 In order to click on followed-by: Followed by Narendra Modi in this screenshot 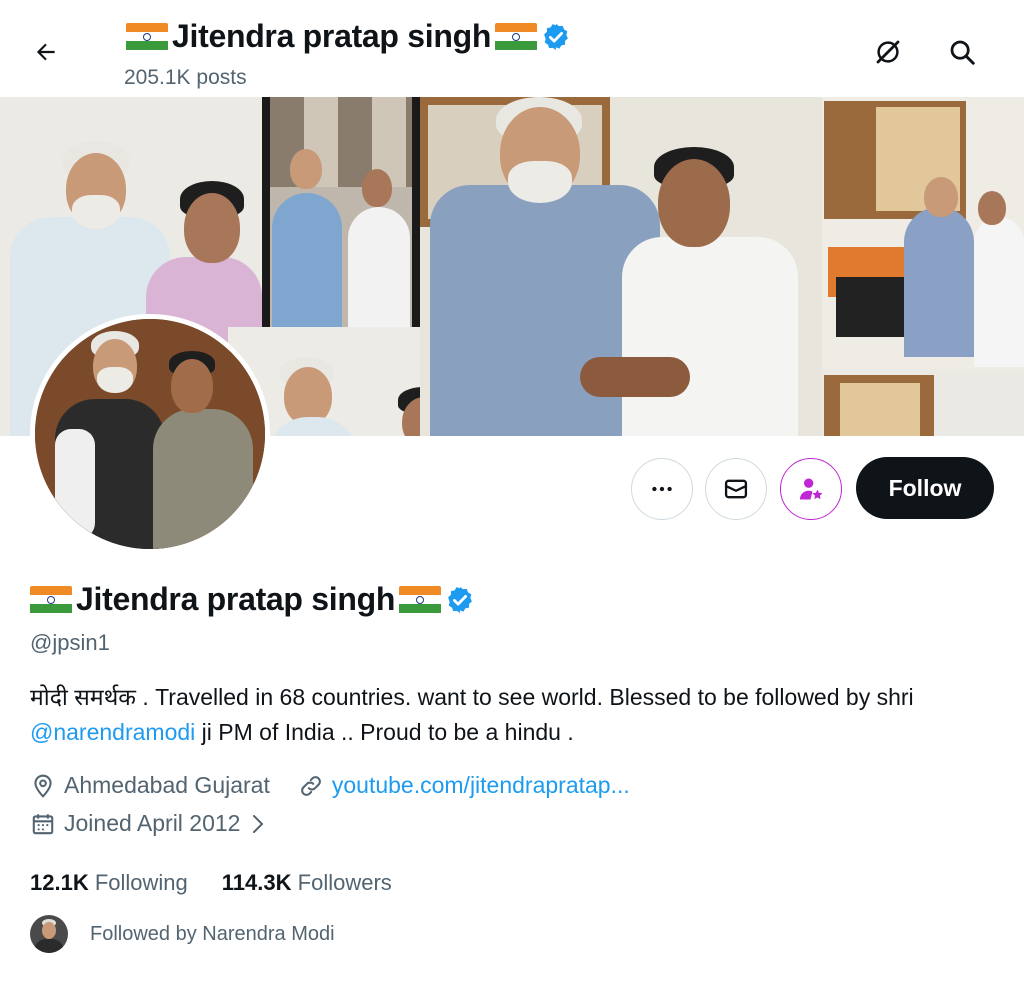, I will do `click(182, 934)`.